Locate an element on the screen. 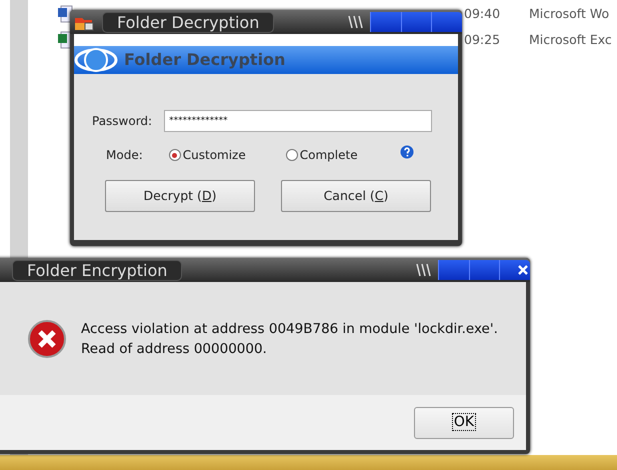  file-type: Microsoft Wo is located at coordinates (569, 13).